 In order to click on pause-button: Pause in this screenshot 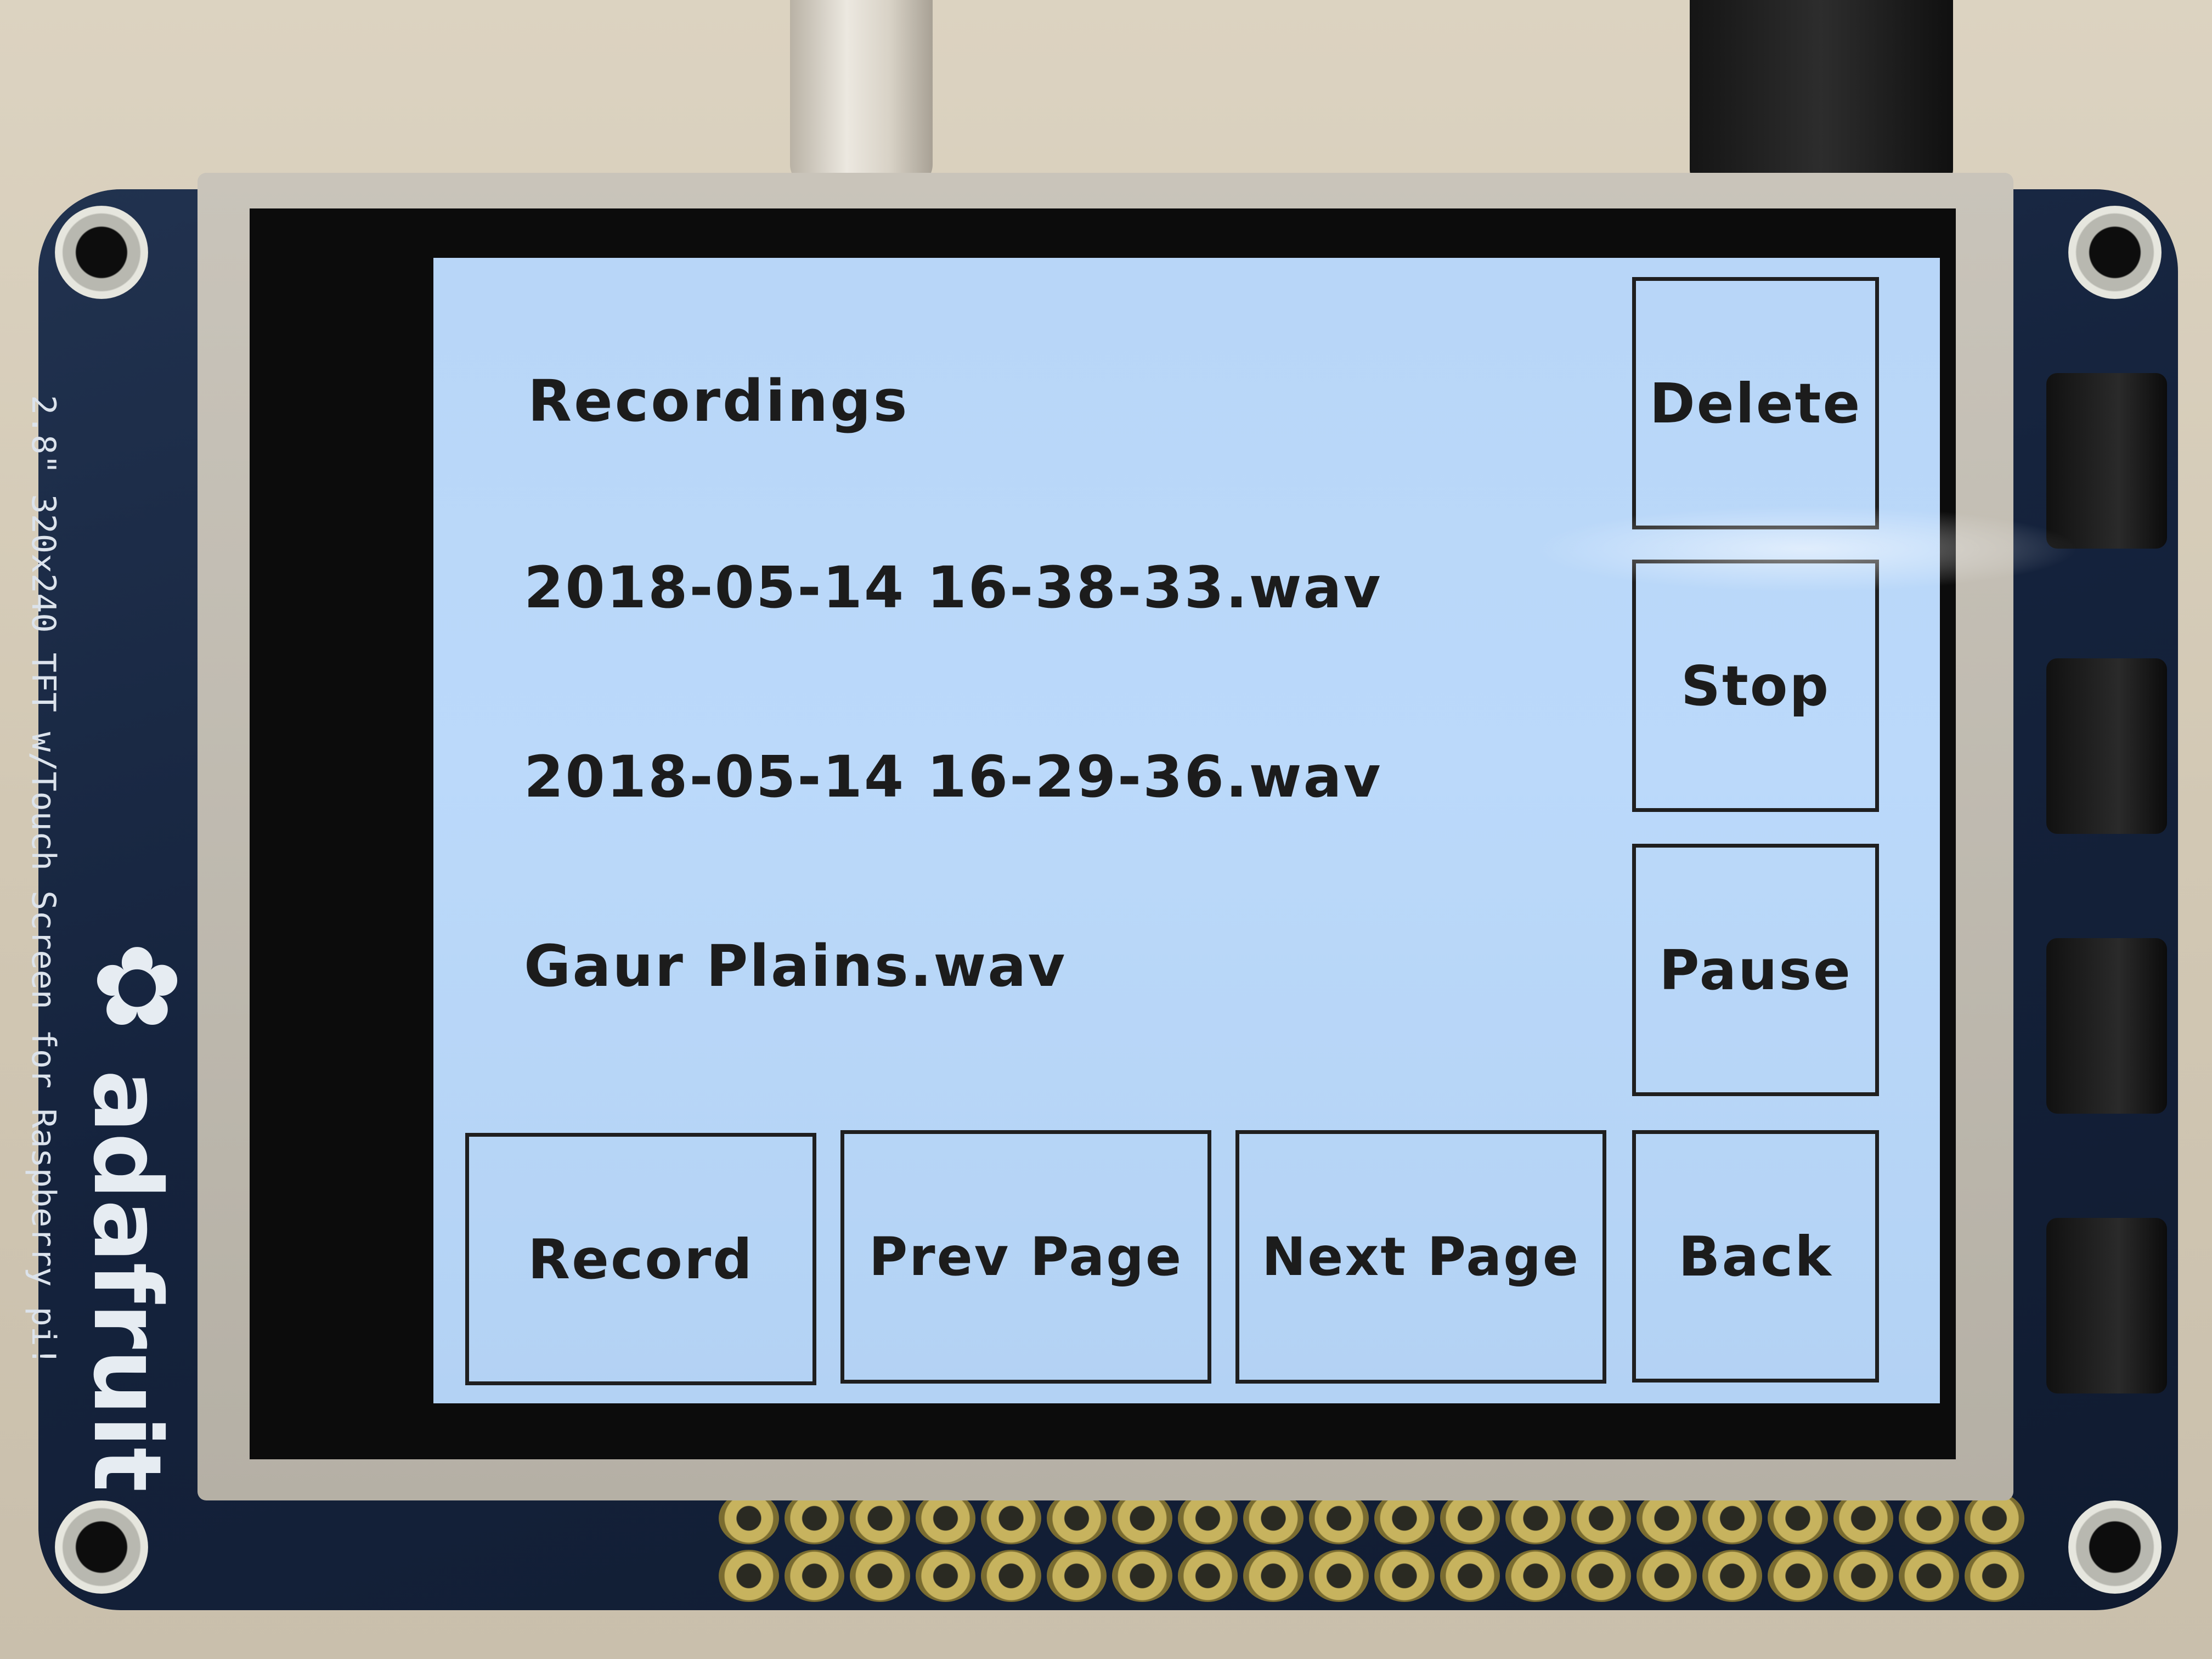, I will do `click(1755, 970)`.